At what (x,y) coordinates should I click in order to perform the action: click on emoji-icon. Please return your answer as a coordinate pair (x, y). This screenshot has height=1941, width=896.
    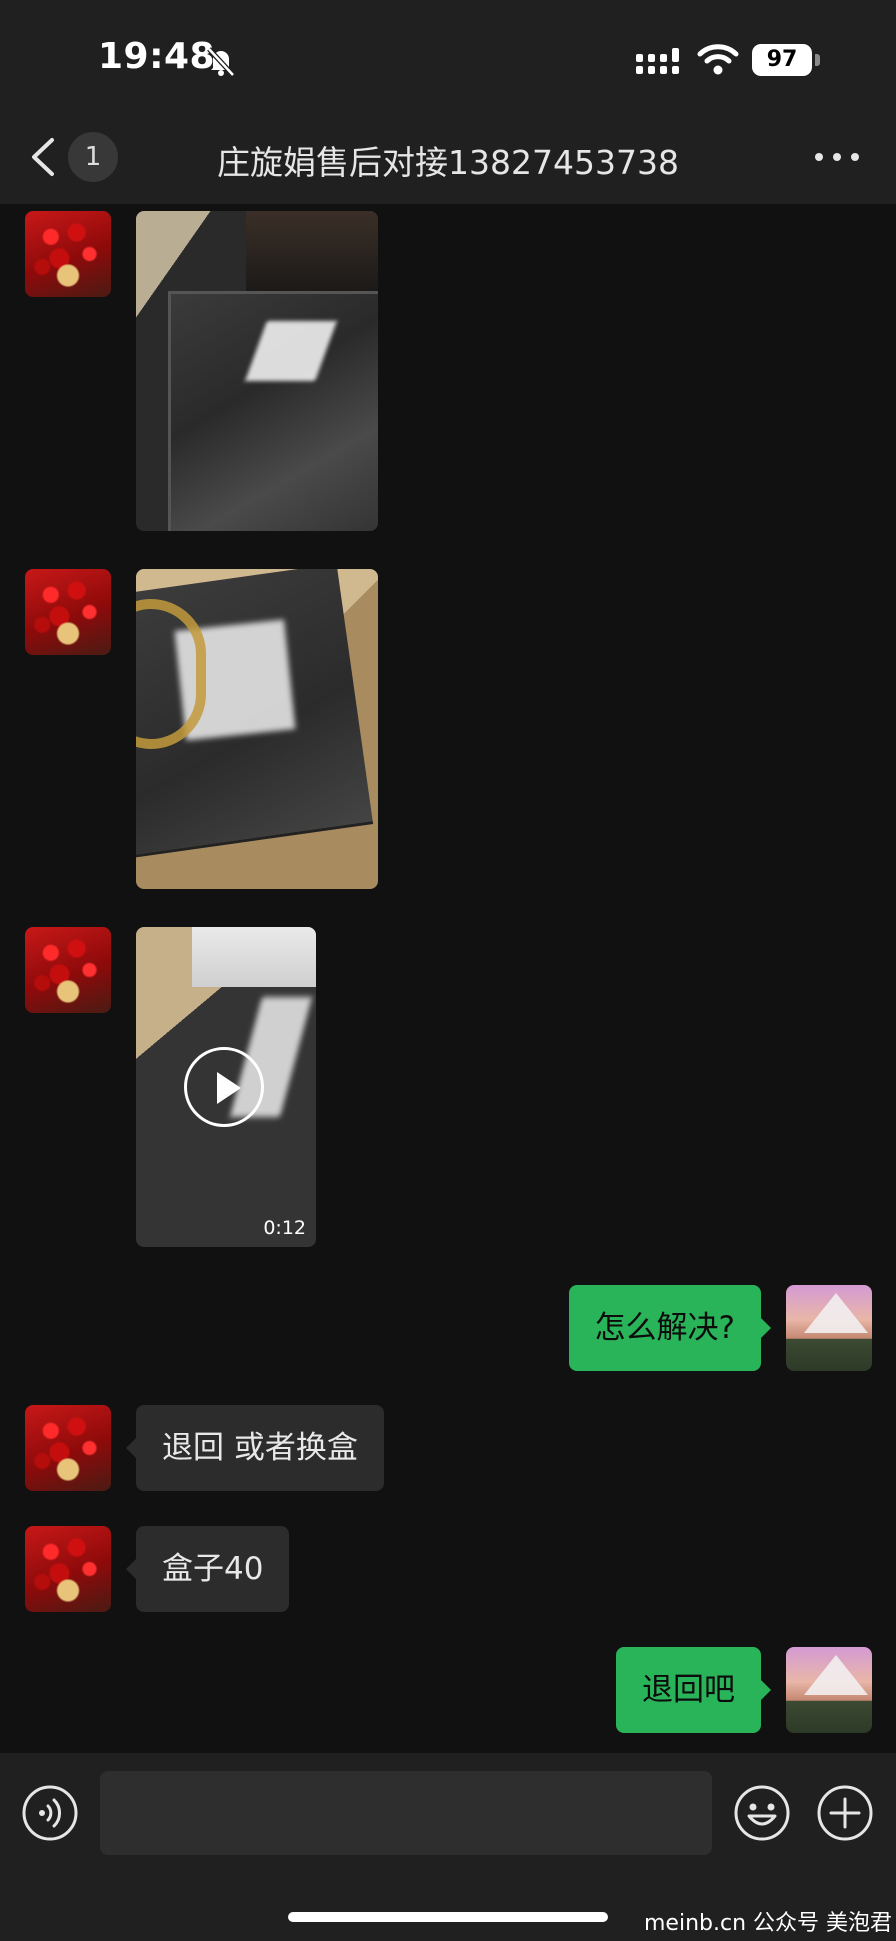
    Looking at the image, I should click on (762, 1813).